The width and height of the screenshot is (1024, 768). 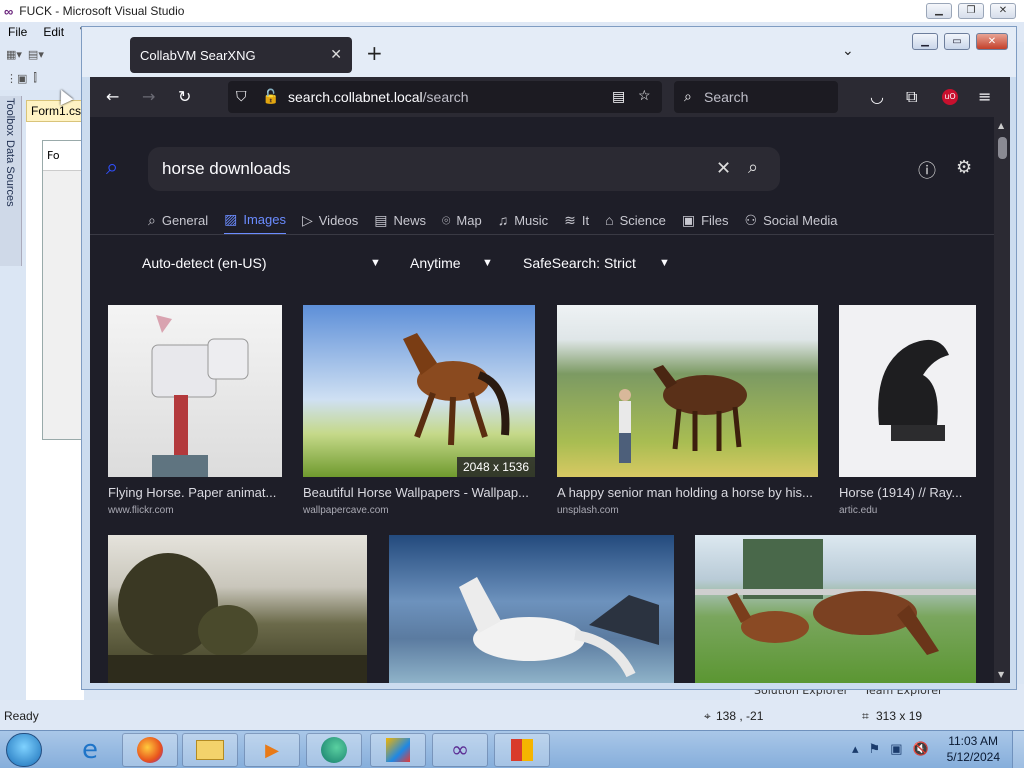 I want to click on vs-window-title: FUCK - Microsoft Visual Studio, so click(x=102, y=11).